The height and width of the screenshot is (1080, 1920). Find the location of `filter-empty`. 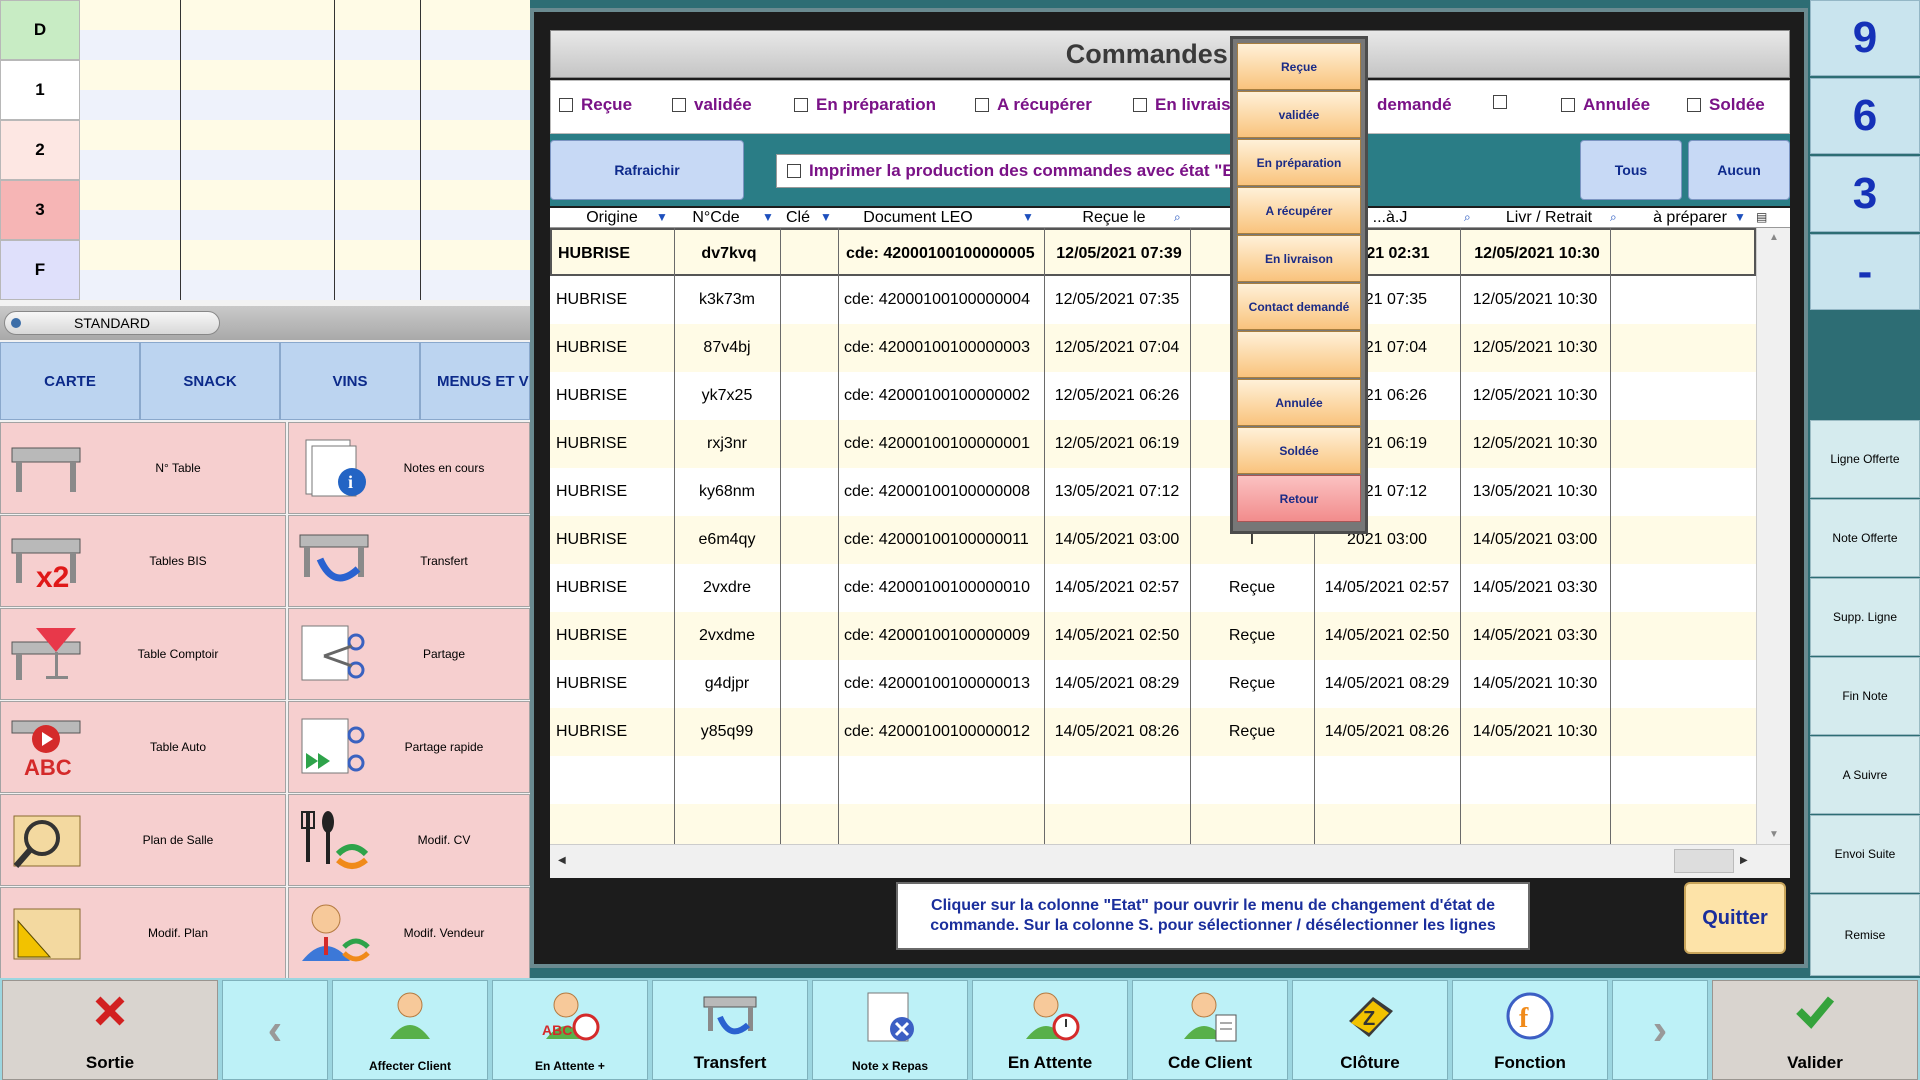

filter-empty is located at coordinates (1504, 102).